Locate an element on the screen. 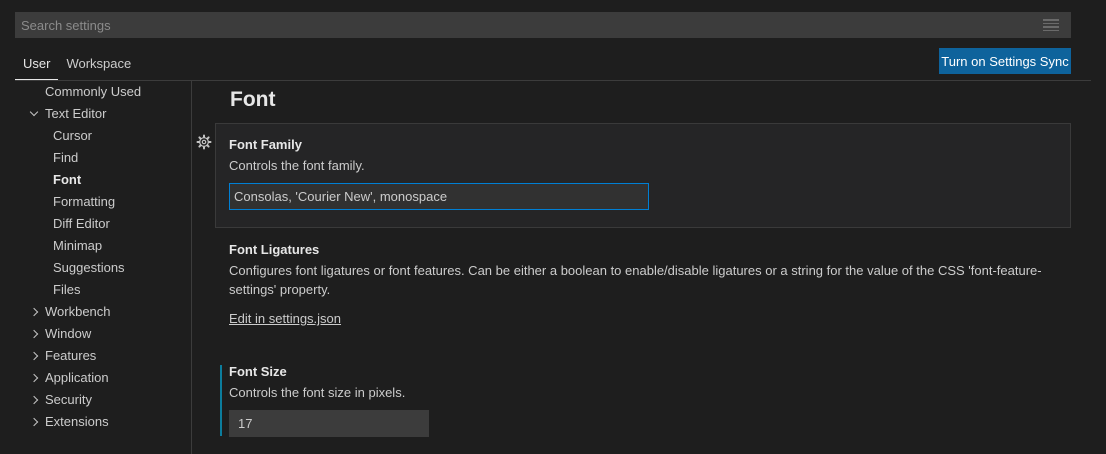 This screenshot has height=454, width=1106. settings-sync-button: Turn on Settings Sync is located at coordinates (1005, 61).